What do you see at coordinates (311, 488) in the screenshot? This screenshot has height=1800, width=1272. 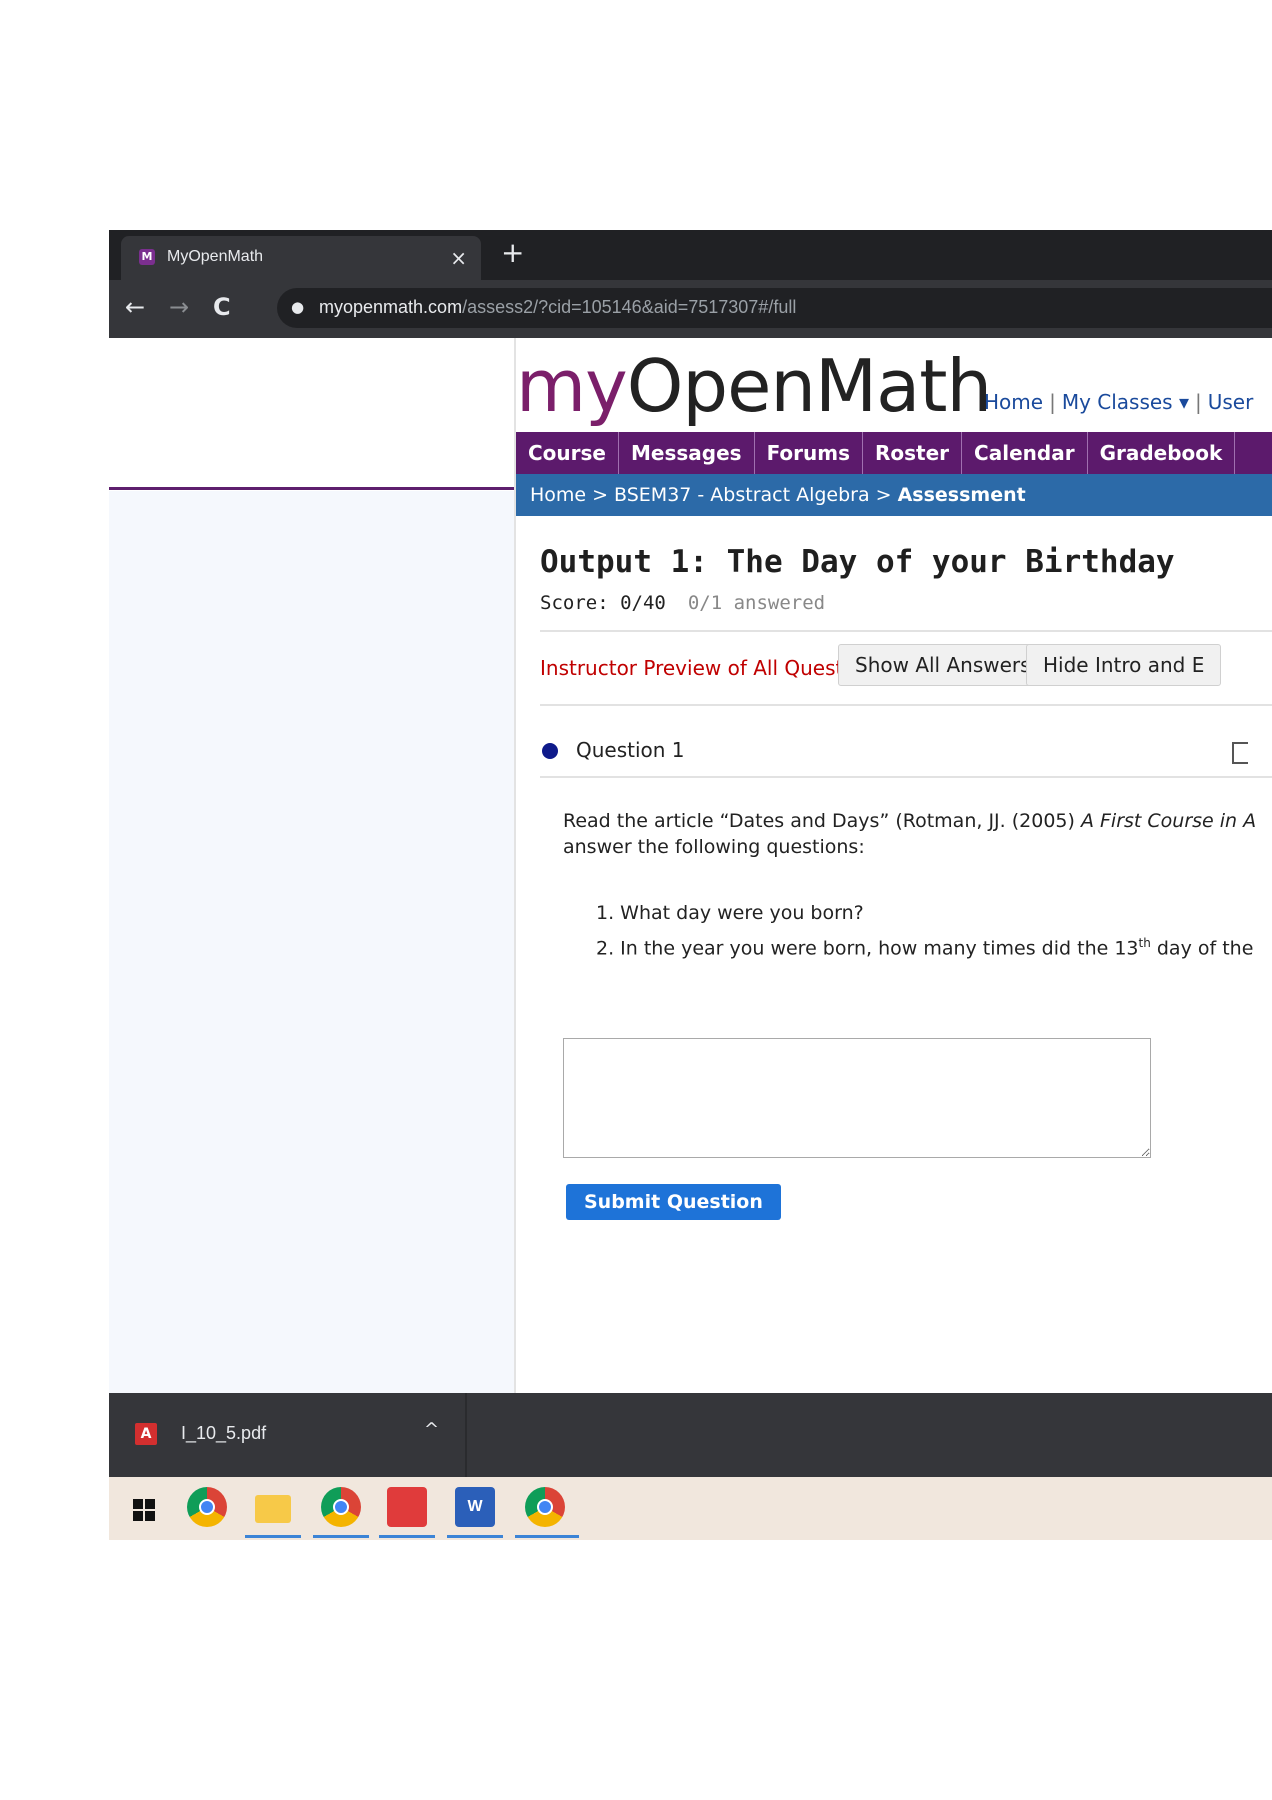 I see `left-divider-line` at bounding box center [311, 488].